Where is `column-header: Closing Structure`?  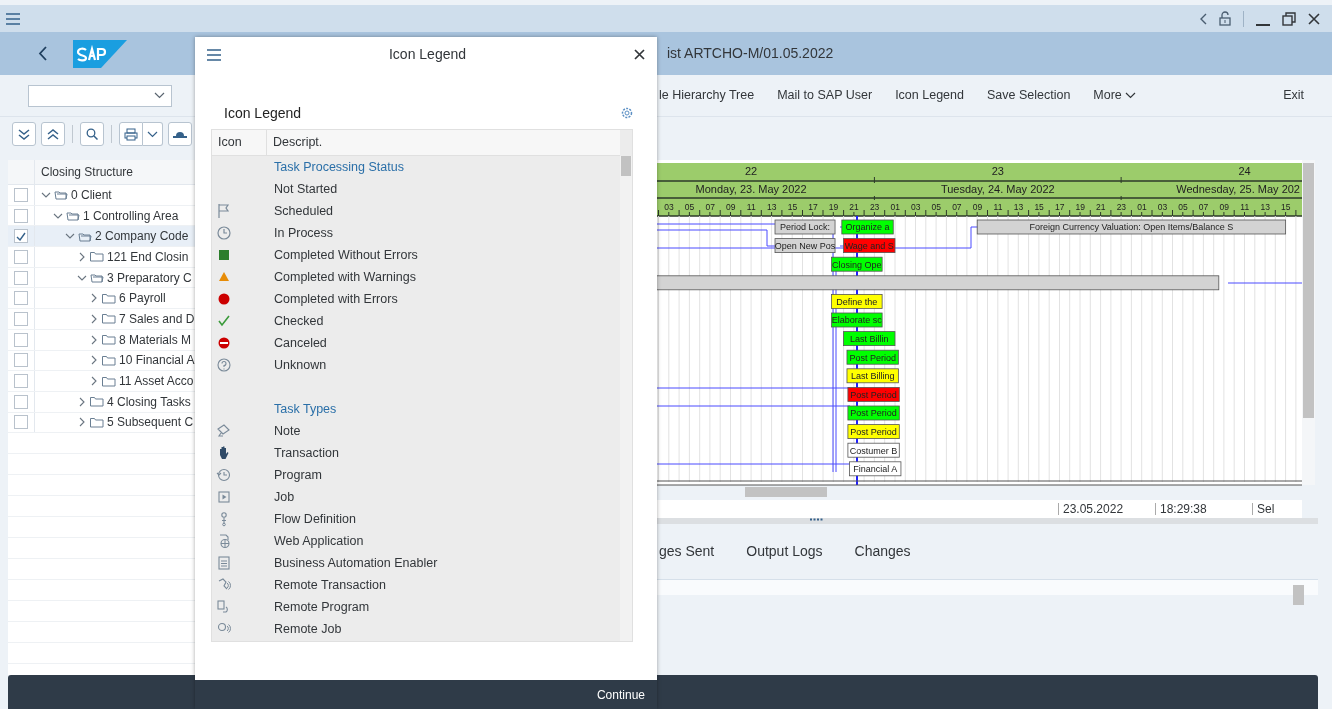
column-header: Closing Structure is located at coordinates (87, 172).